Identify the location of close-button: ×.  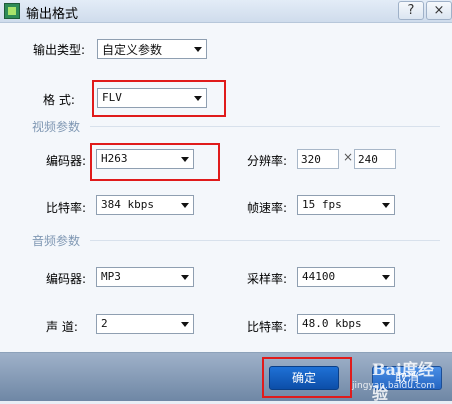
(439, 10).